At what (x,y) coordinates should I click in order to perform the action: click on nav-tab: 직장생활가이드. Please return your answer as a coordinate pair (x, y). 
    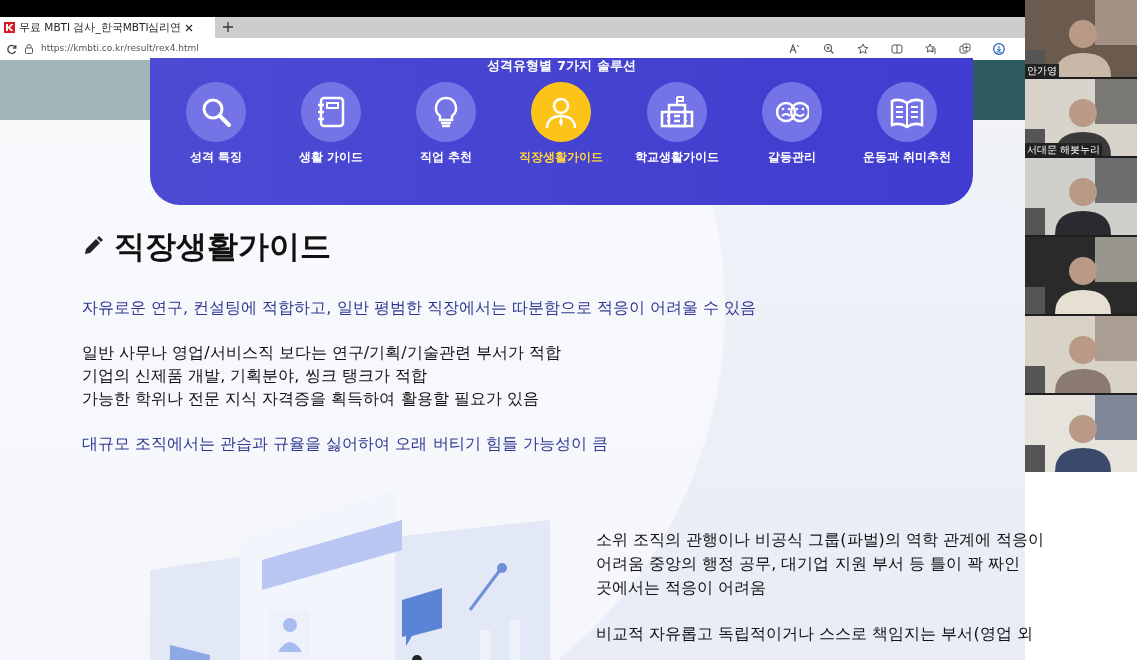
    Looking at the image, I should click on (561, 124).